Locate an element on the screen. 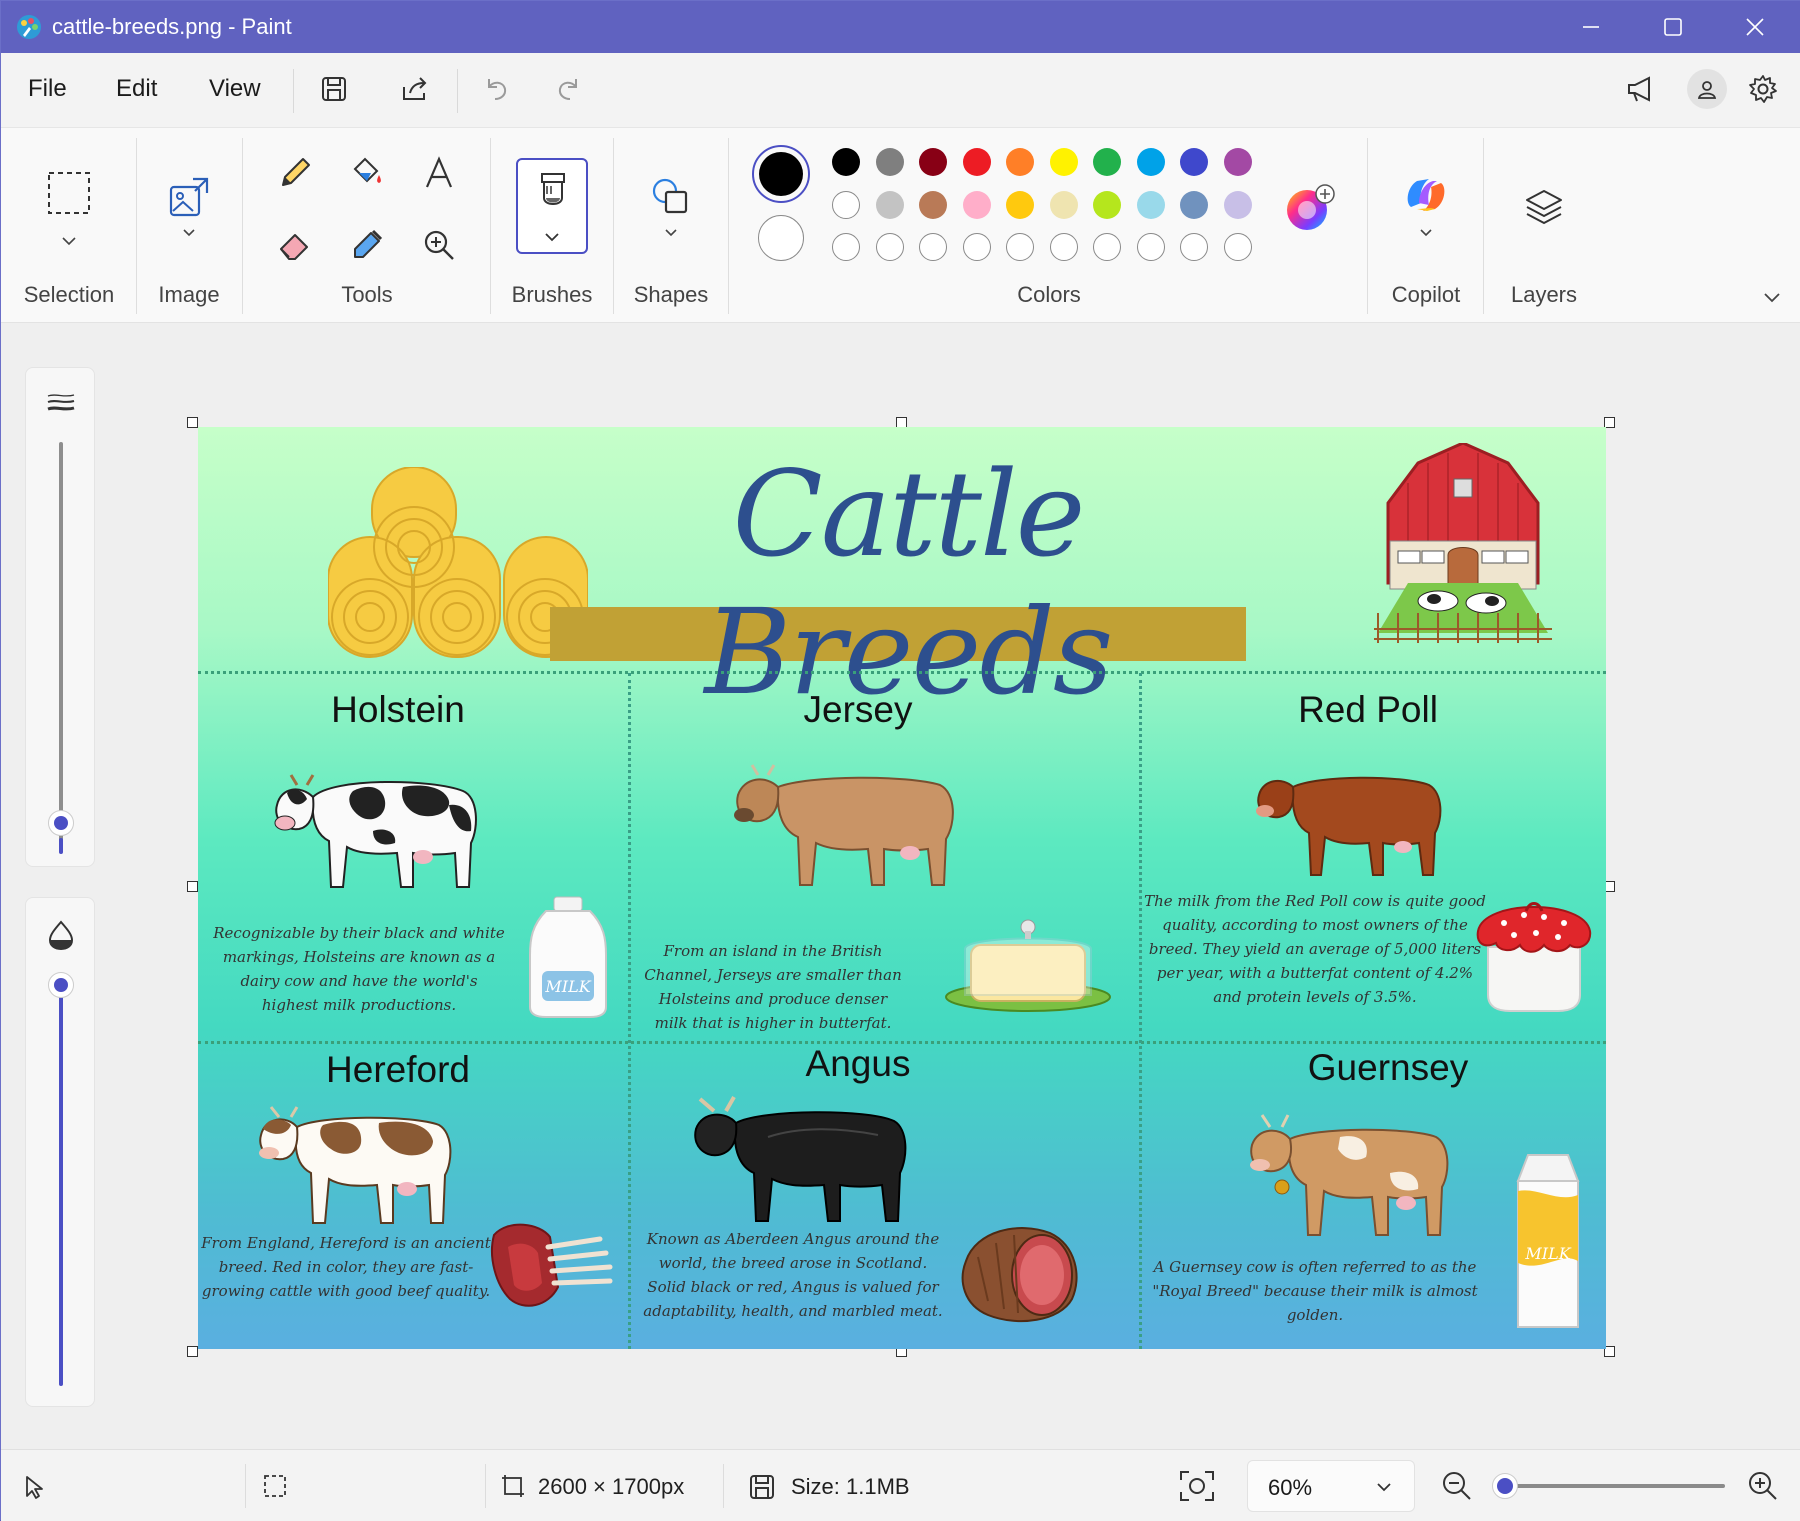 The height and width of the screenshot is (1521, 1800). pencil-icon is located at coordinates (296, 172).